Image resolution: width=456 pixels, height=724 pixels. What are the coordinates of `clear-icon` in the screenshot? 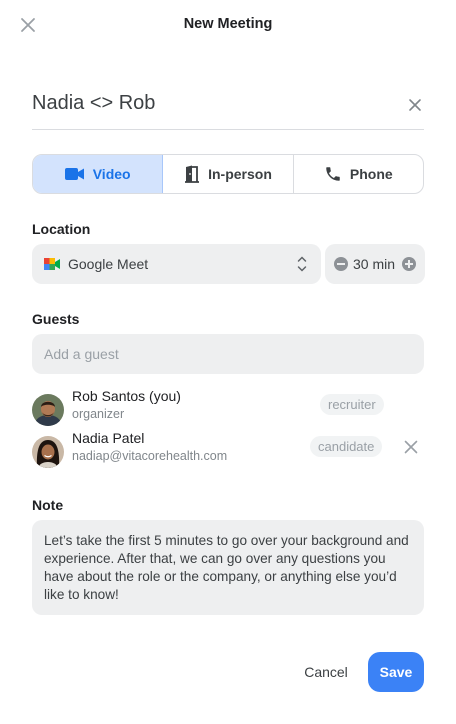 It's located at (415, 105).